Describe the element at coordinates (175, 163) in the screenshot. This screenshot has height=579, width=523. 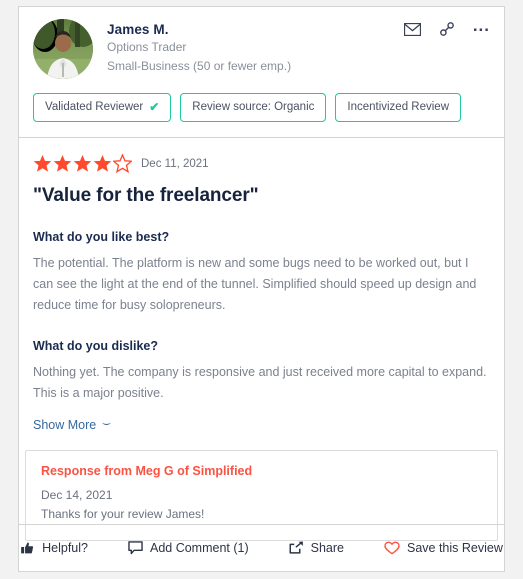
I see `review-date: Dec 11, 2021` at that location.